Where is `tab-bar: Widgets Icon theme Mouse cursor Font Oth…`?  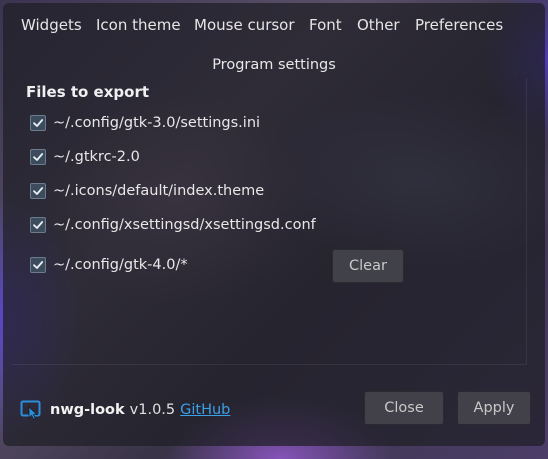
tab-bar: Widgets Icon theme Mouse cursor Font Oth… is located at coordinates (274, 24).